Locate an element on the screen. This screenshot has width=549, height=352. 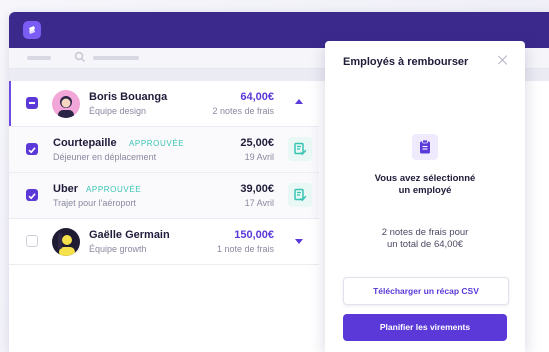
download-csv-button: Télécharger un récap CSV is located at coordinates (426, 291).